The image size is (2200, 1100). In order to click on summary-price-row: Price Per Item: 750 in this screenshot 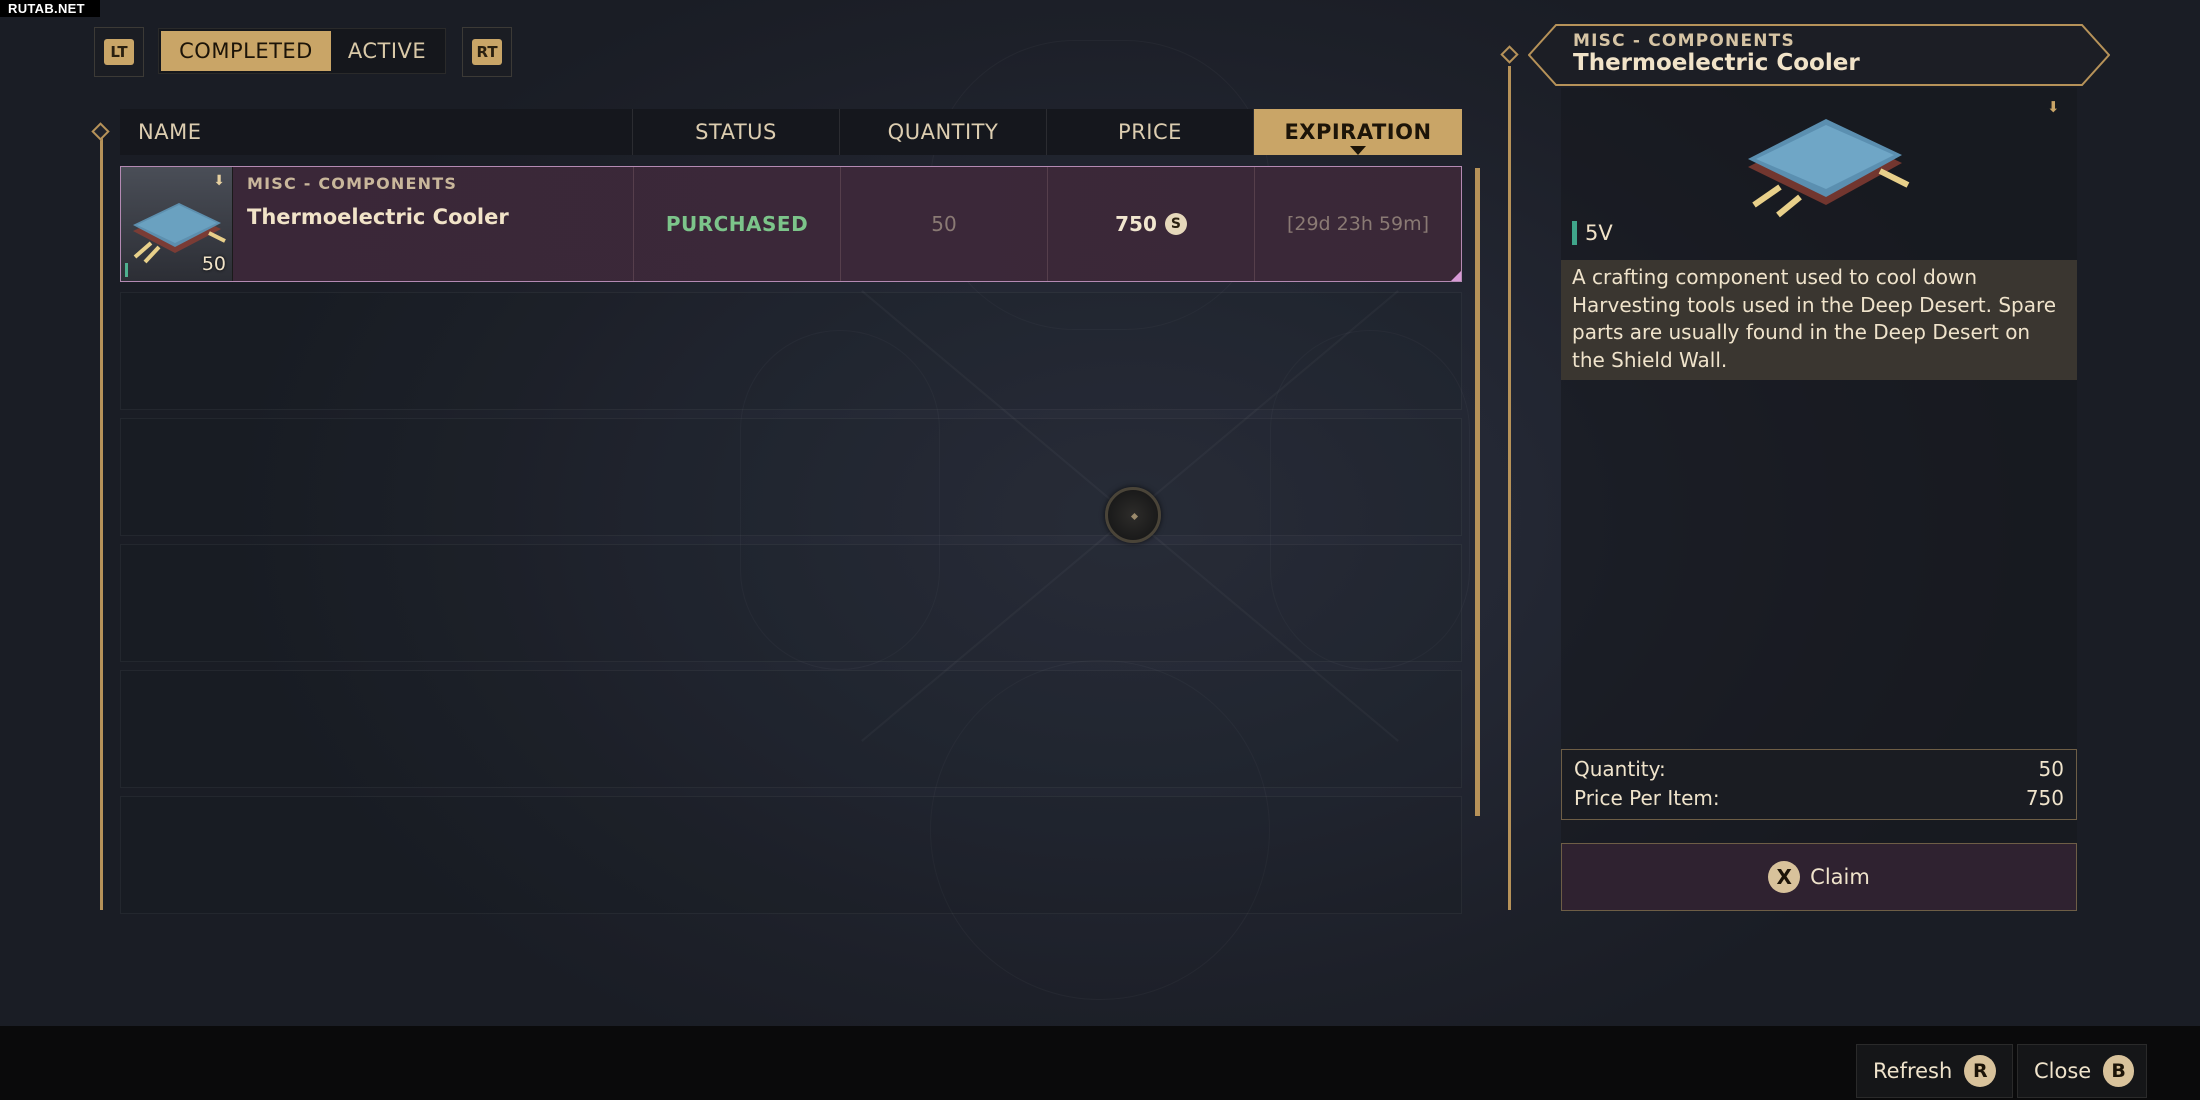, I will do `click(1819, 798)`.